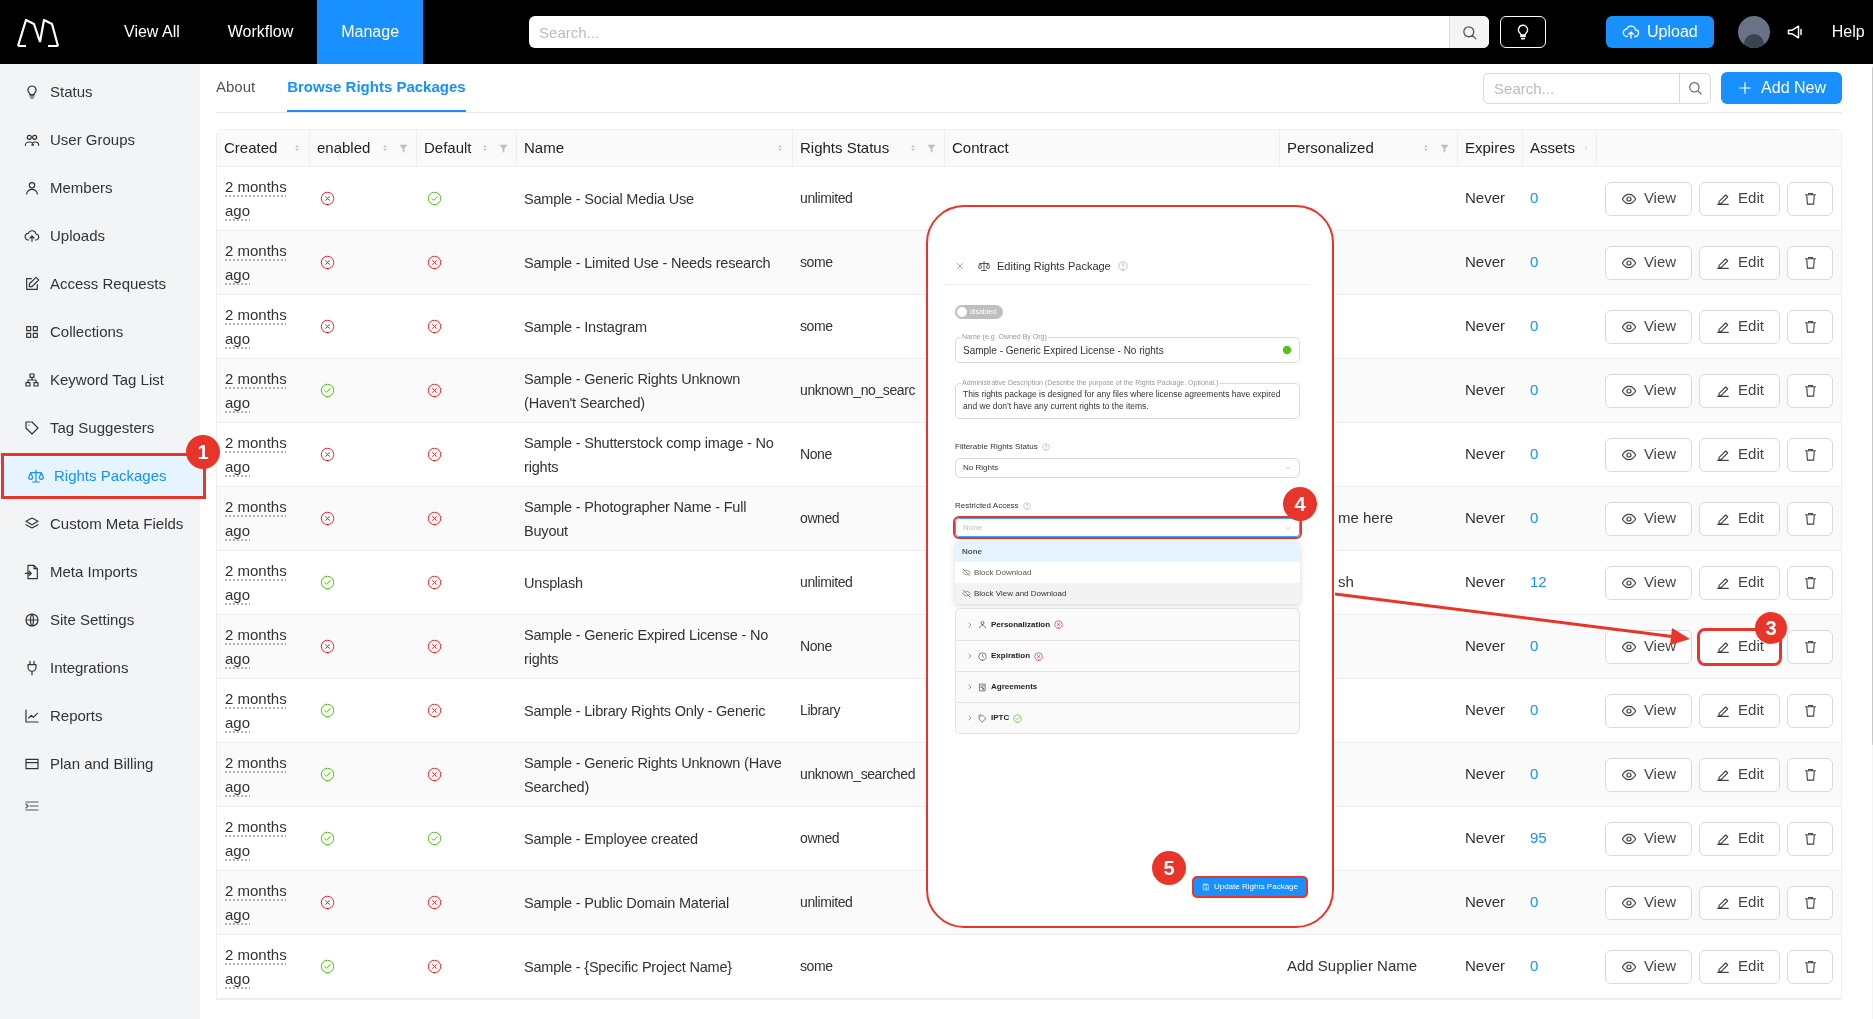 Image resolution: width=1873 pixels, height=1019 pixels. I want to click on accordion-section: IPTC, so click(1127, 717).